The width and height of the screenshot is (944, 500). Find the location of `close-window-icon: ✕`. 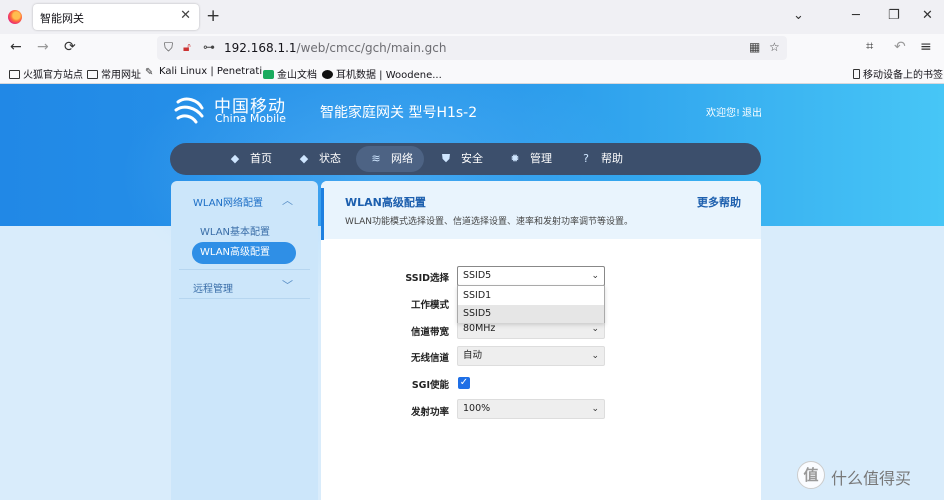

close-window-icon: ✕ is located at coordinates (927, 15).